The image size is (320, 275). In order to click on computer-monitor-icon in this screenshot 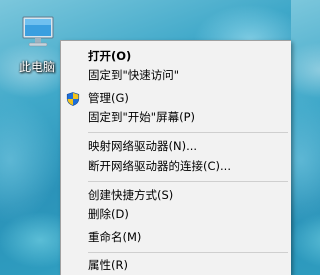, I will do `click(38, 31)`.